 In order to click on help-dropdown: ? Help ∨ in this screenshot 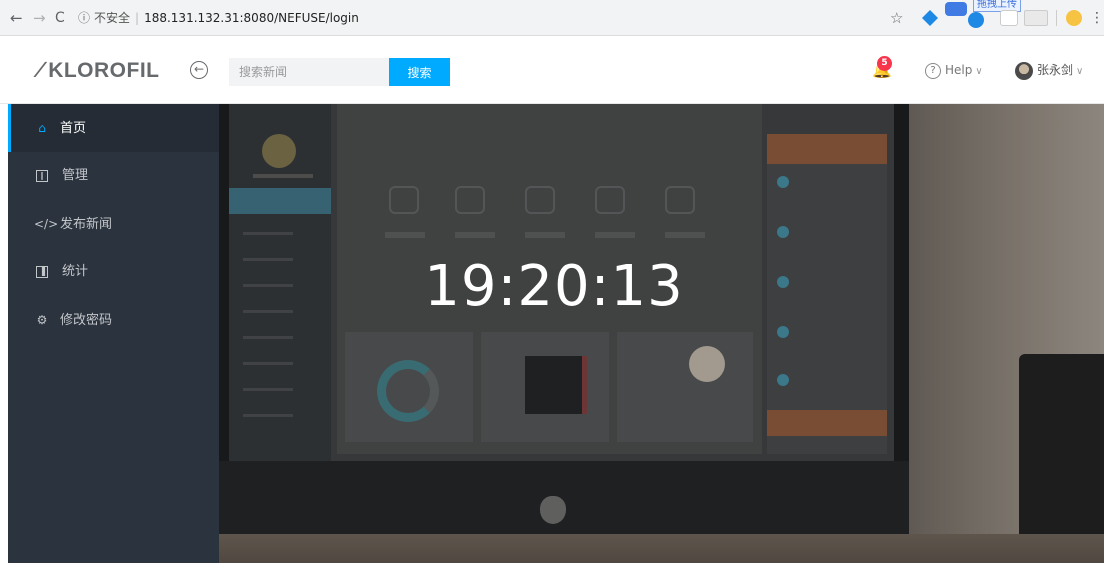, I will do `click(954, 70)`.